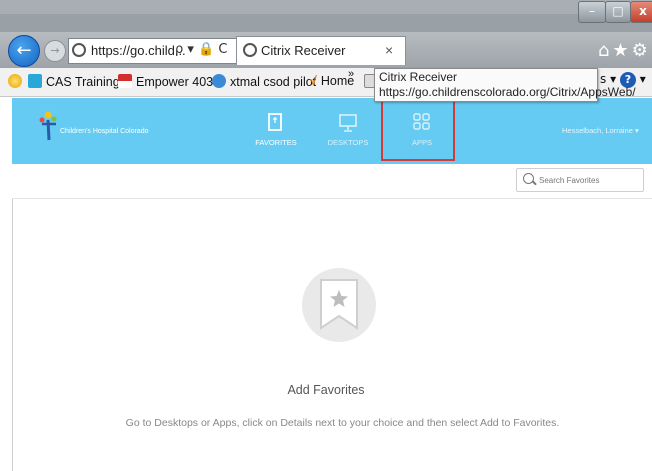 The width and height of the screenshot is (652, 471). I want to click on apps-highlight-box, so click(418, 128).